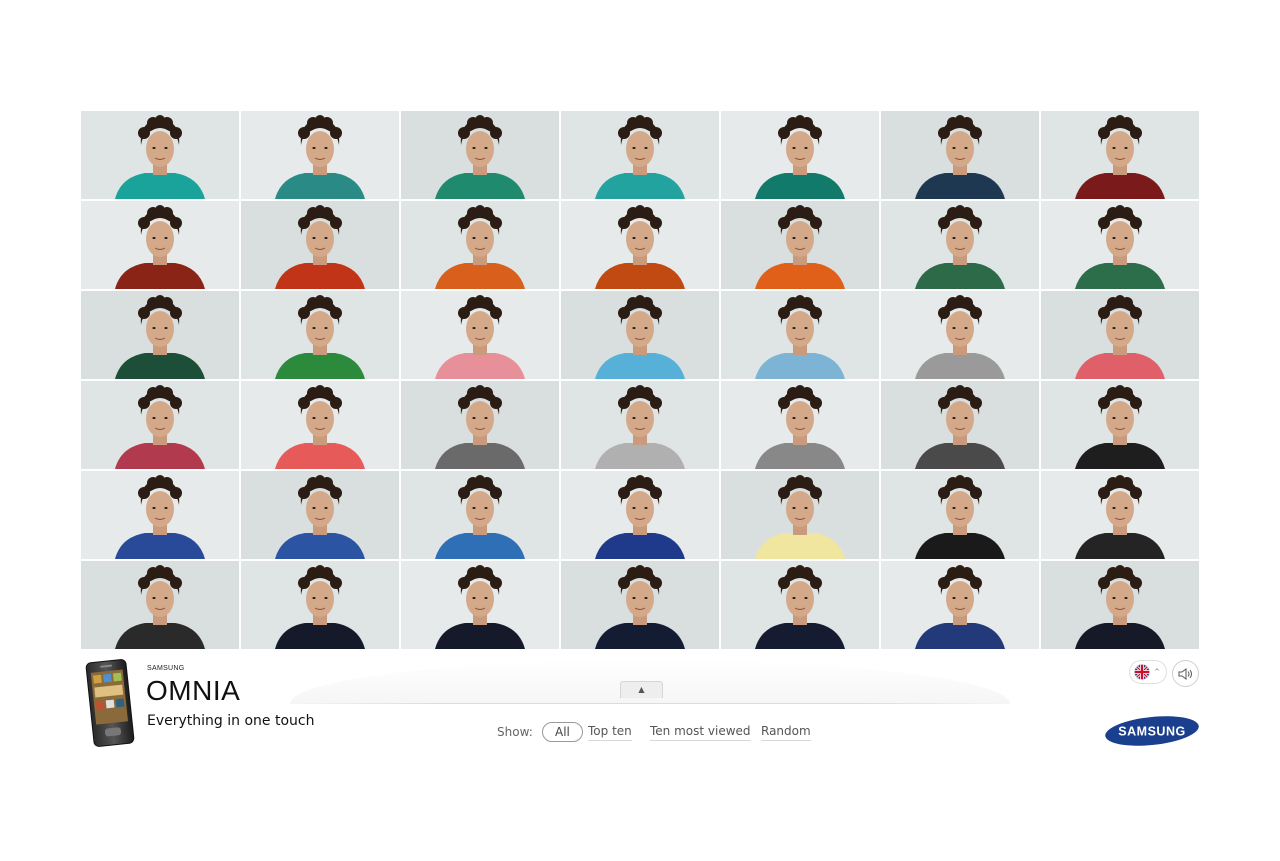  What do you see at coordinates (1148, 672) in the screenshot?
I see `language-selector: ^` at bounding box center [1148, 672].